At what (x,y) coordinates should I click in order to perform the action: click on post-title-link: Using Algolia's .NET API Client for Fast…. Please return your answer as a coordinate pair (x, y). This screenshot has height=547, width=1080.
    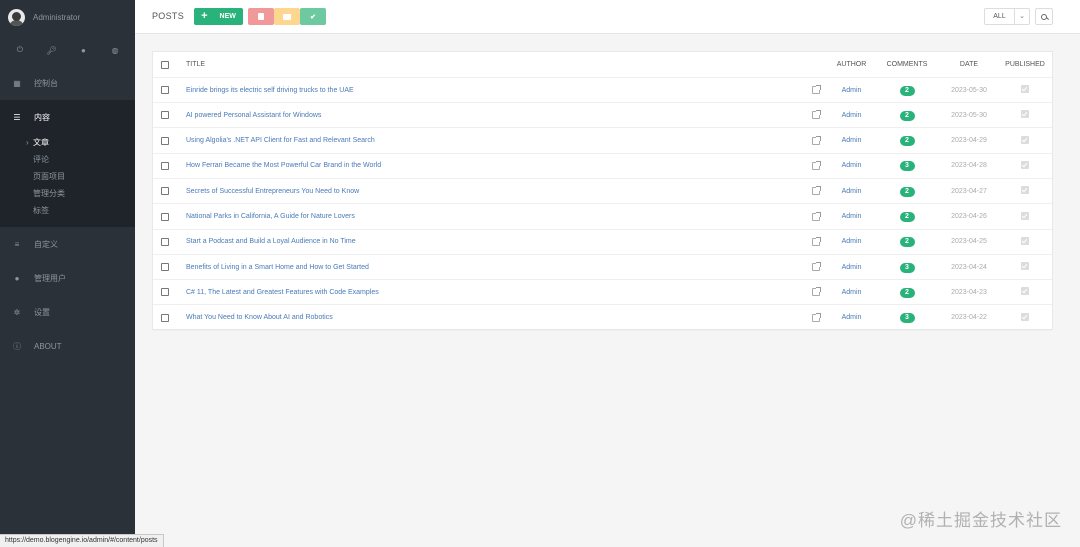
    Looking at the image, I should click on (280, 140).